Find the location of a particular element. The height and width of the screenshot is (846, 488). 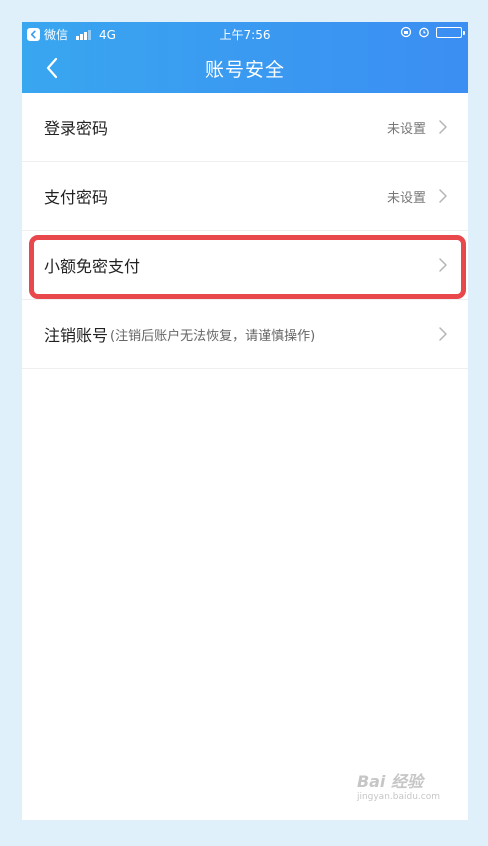

navbar: 账号安全 is located at coordinates (245, 68).